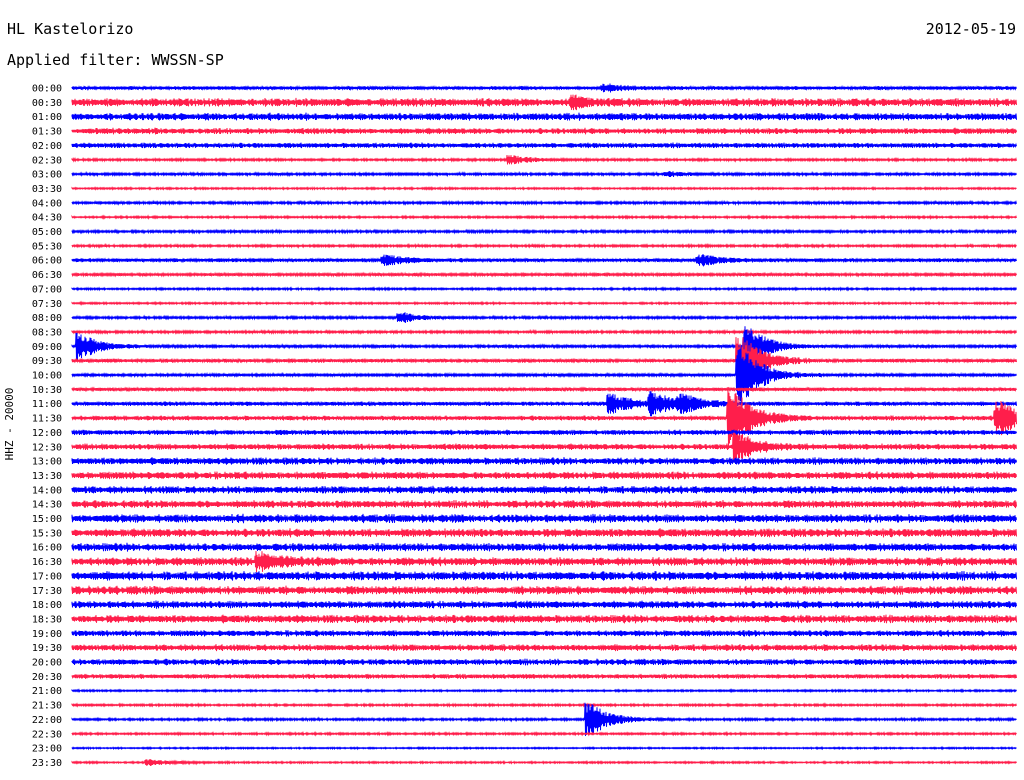  I want to click on row-time-label: 21:00, so click(47, 691).